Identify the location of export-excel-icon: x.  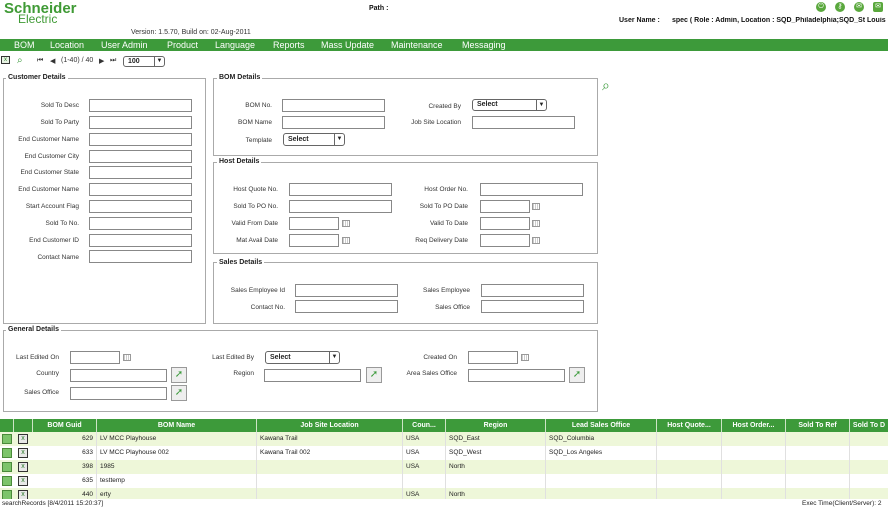
(5, 60).